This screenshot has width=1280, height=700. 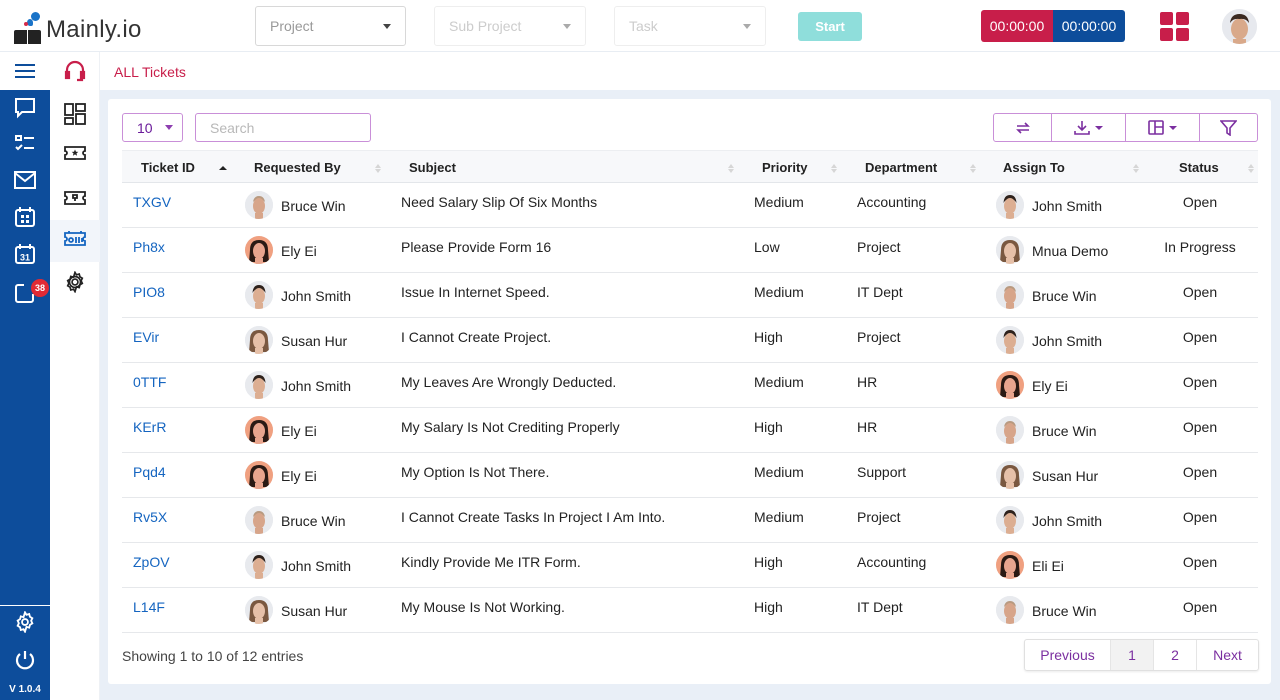 What do you see at coordinates (1067, 341) in the screenshot?
I see `assignee-name: John Smith` at bounding box center [1067, 341].